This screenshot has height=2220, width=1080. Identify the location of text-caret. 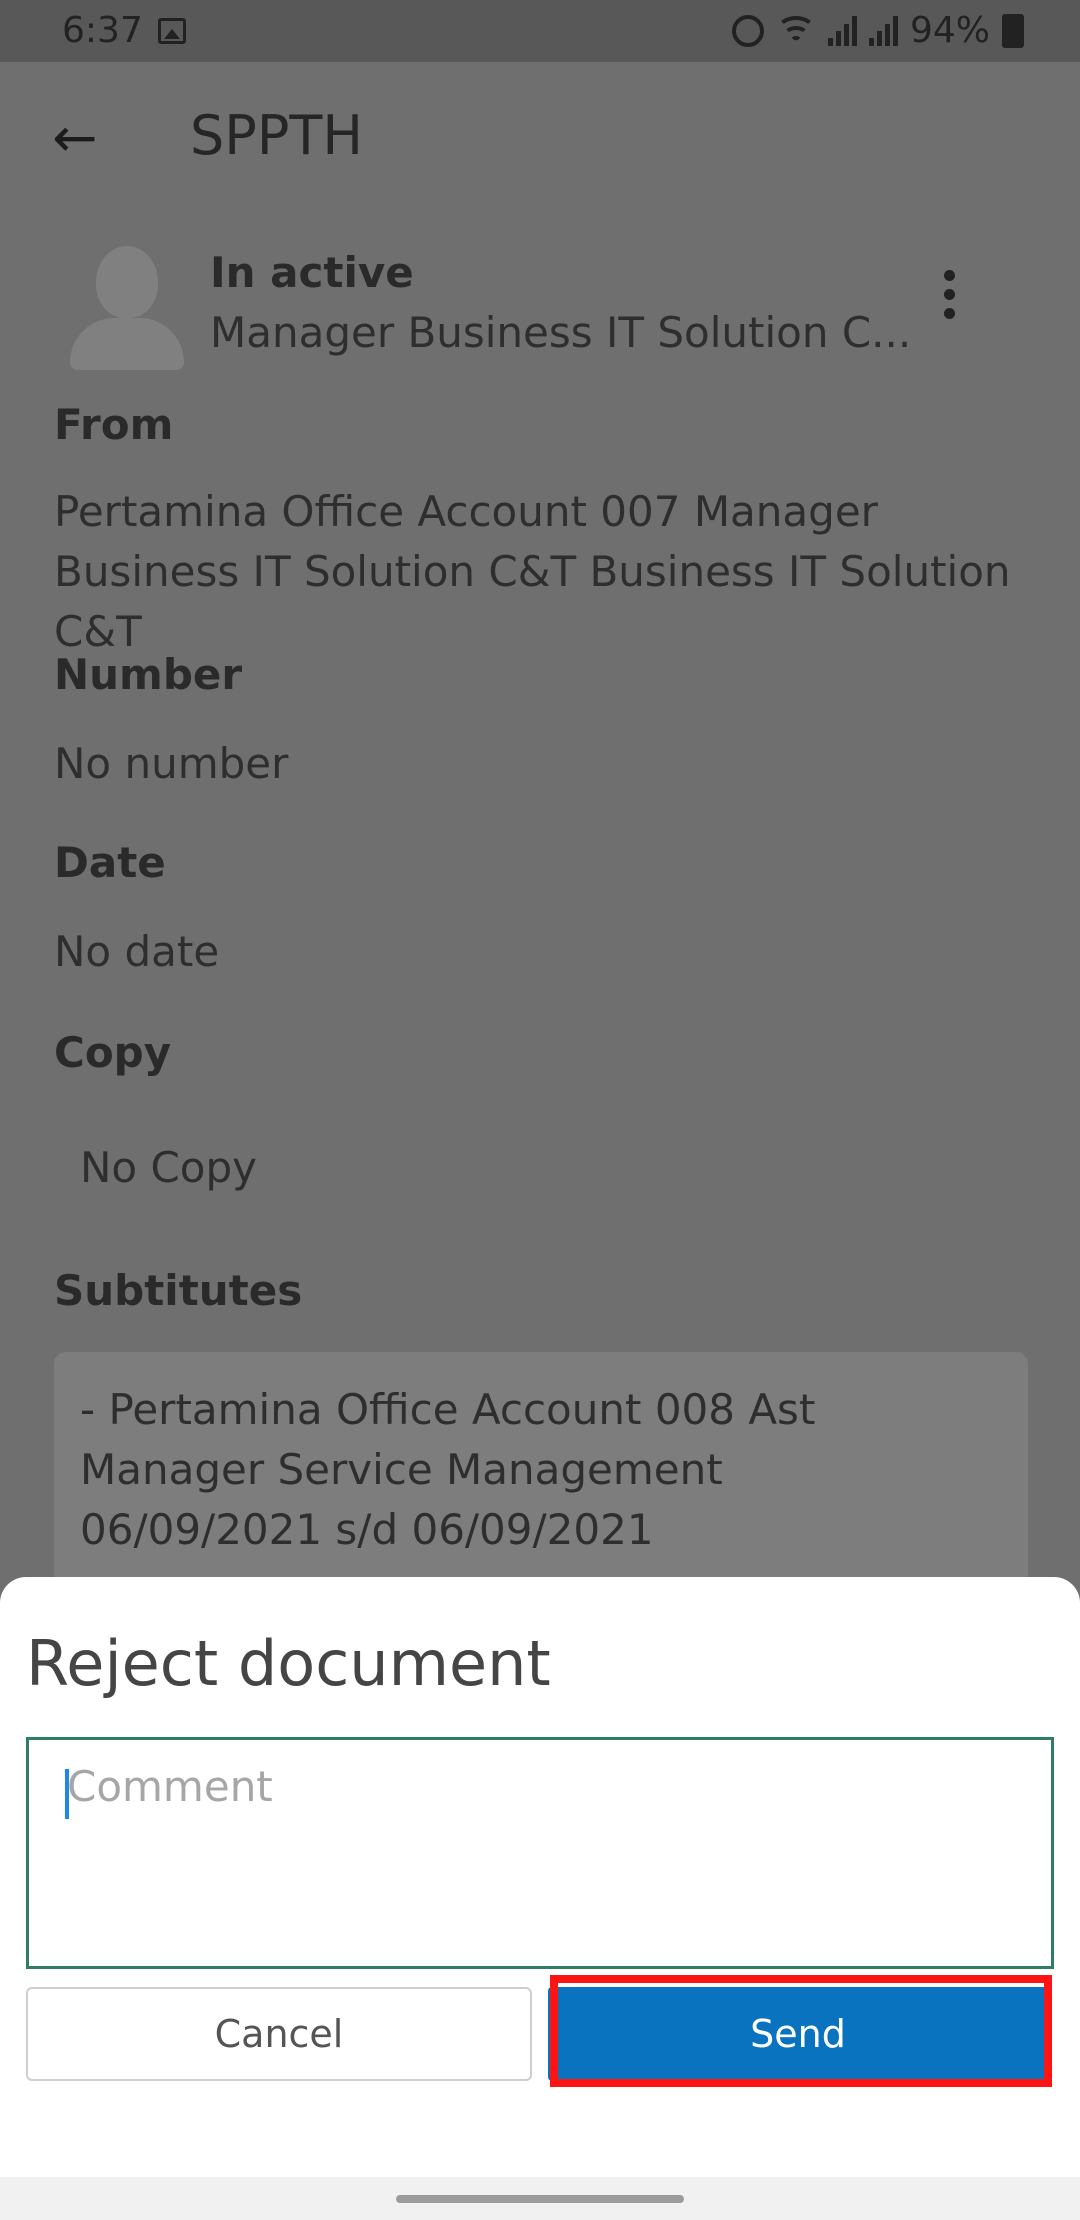
(67, 1794).